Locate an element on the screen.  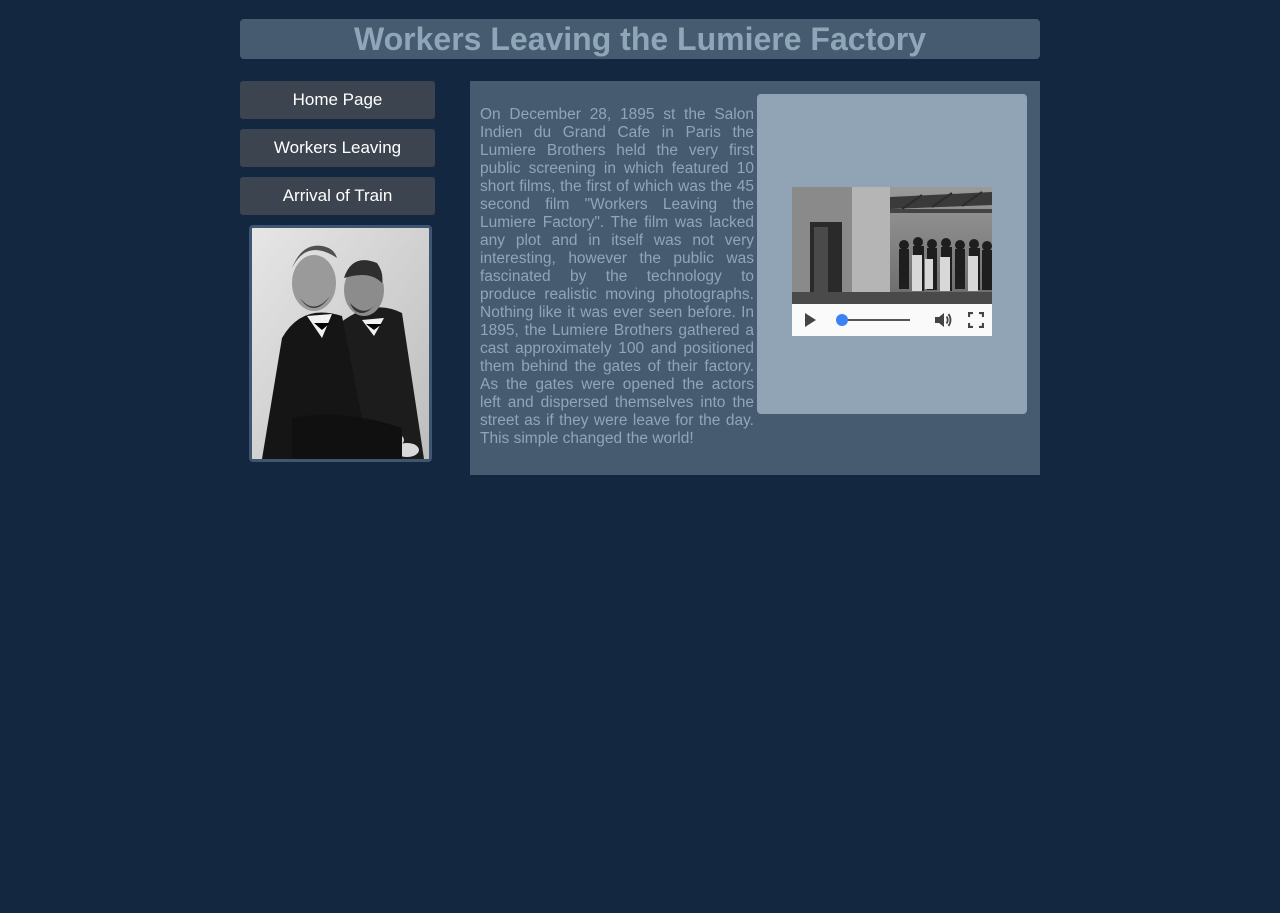
nav-workers-leaving-button: Workers Leaving is located at coordinates (337, 148).